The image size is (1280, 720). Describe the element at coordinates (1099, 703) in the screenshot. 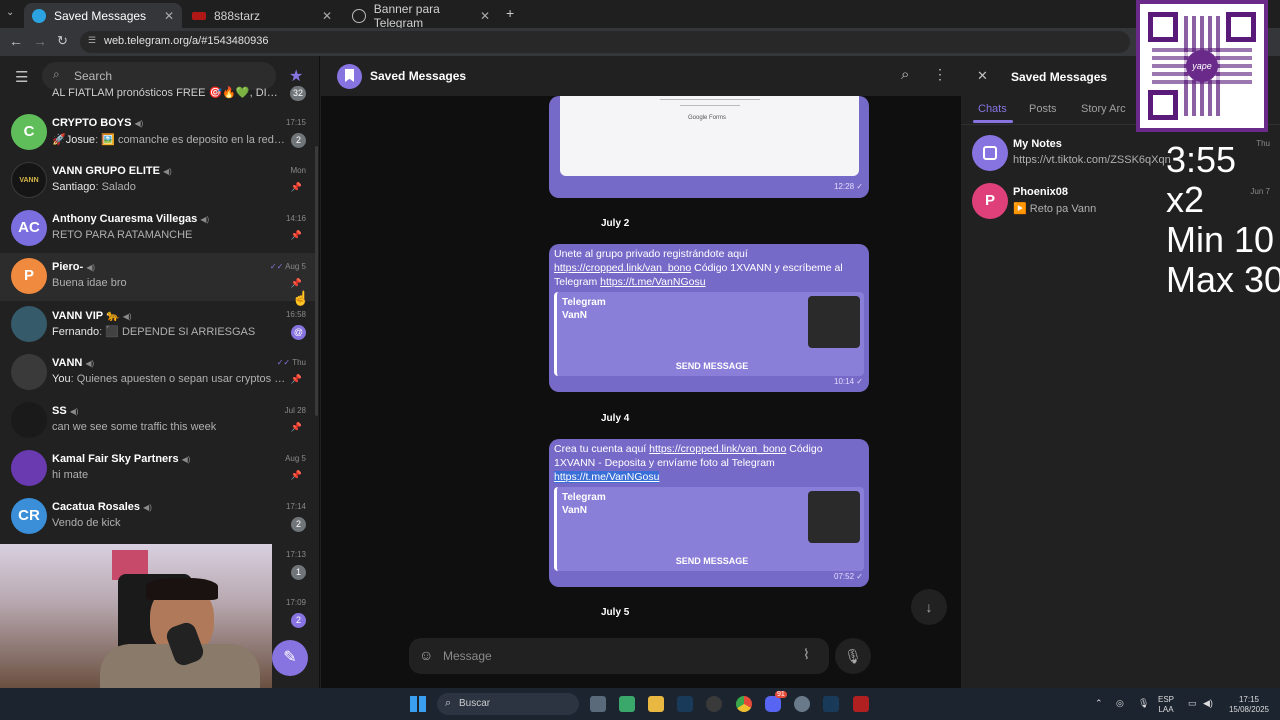

I see `tray-chevron-icon: ⌃` at that location.